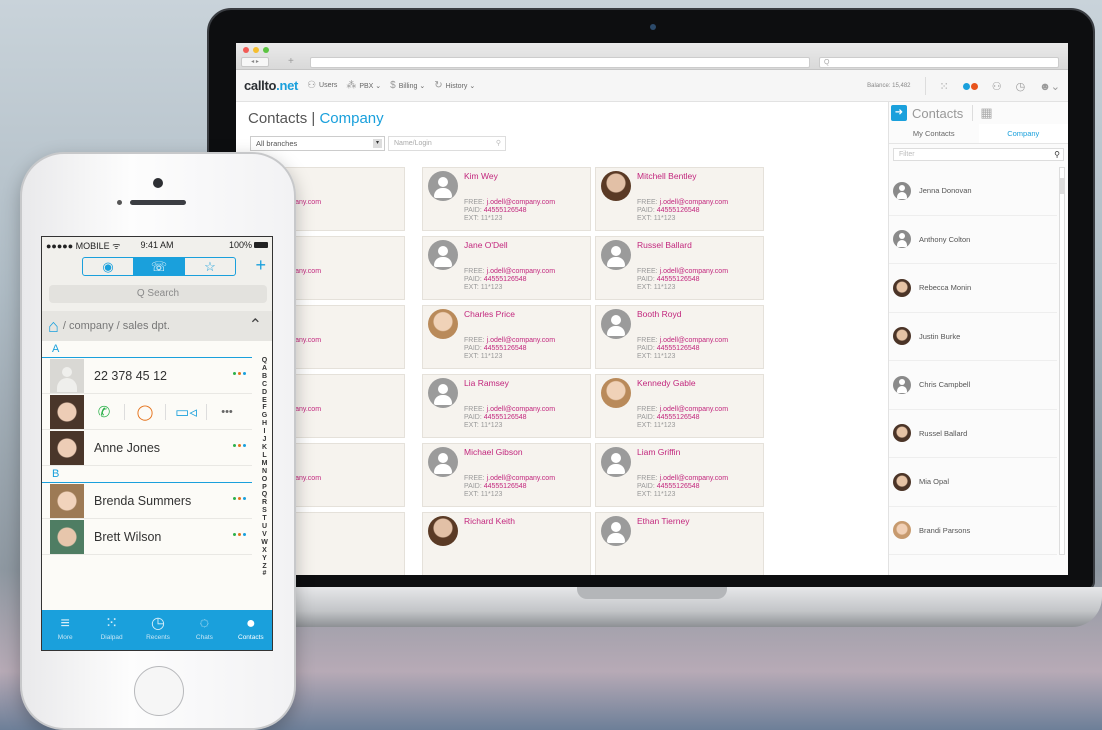  What do you see at coordinates (982, 113) in the screenshot?
I see `grid-view-icon: ▦` at bounding box center [982, 113].